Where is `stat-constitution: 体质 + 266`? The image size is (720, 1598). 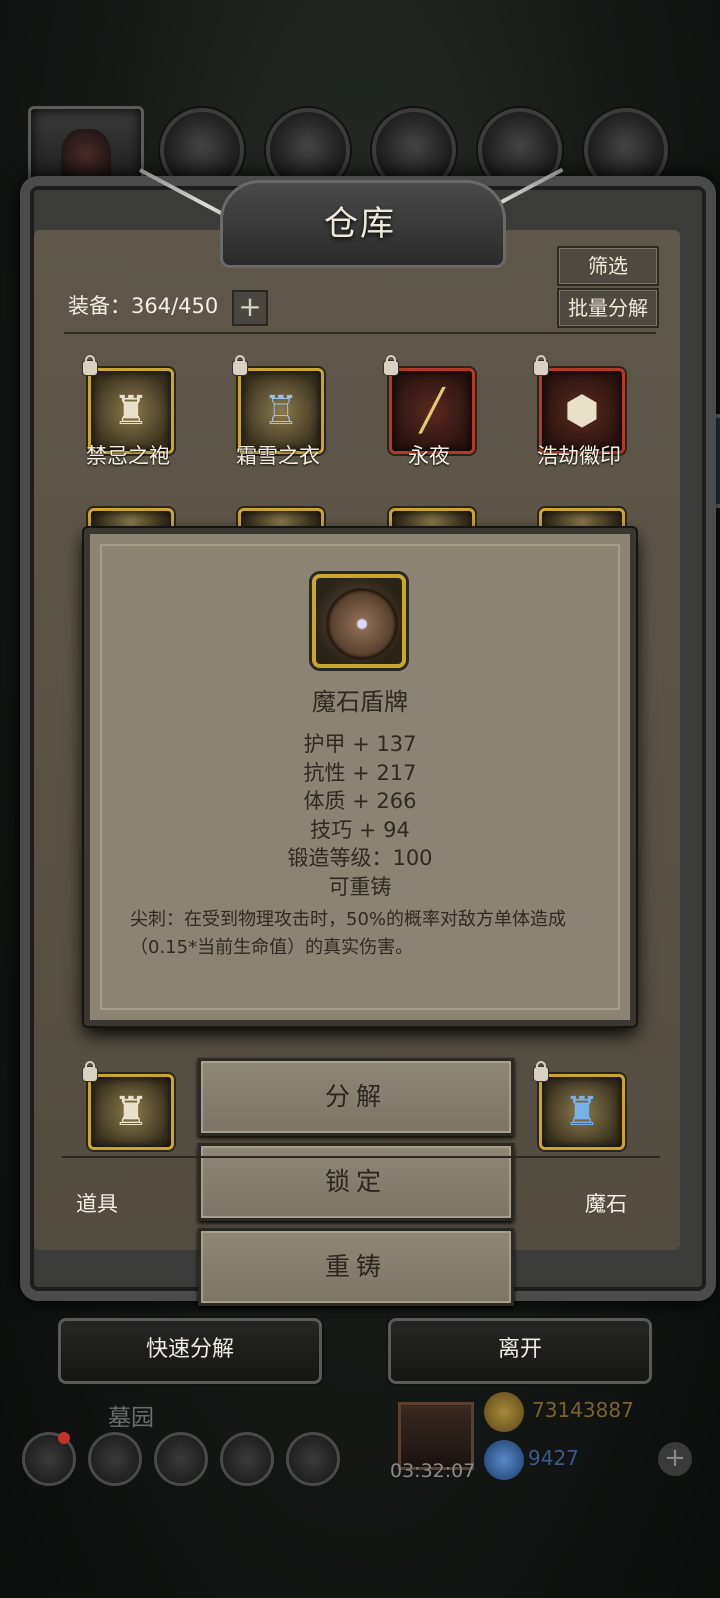 stat-constitution: 体质 + 266 is located at coordinates (360, 801).